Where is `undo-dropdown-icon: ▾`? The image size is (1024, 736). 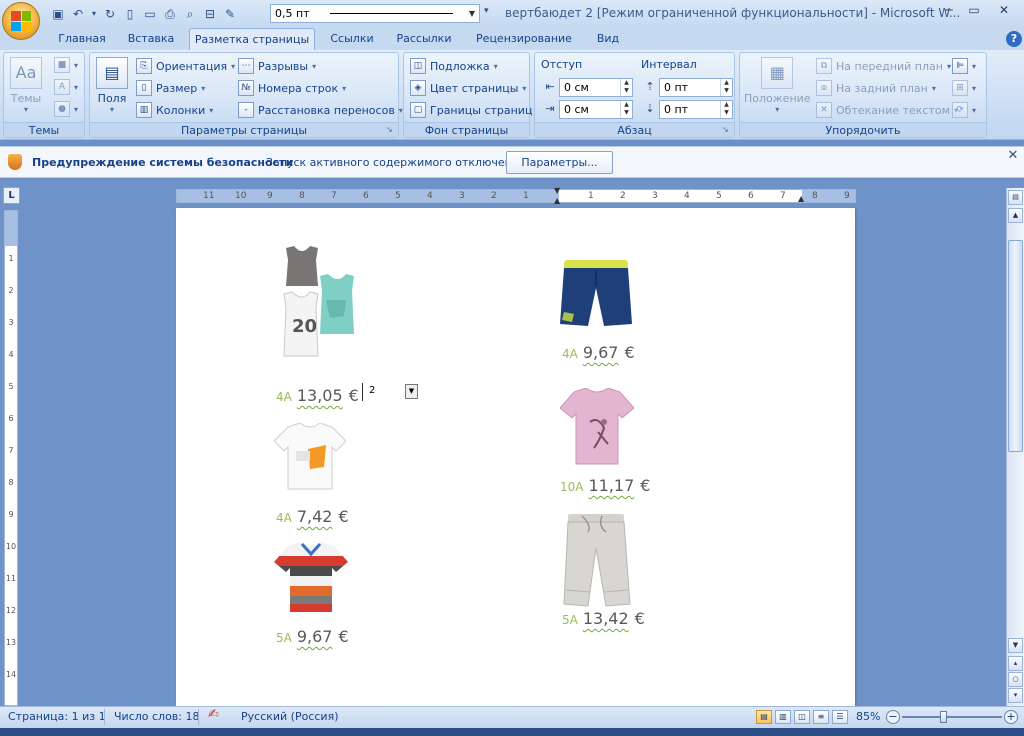 undo-dropdown-icon: ▾ is located at coordinates (94, 14).